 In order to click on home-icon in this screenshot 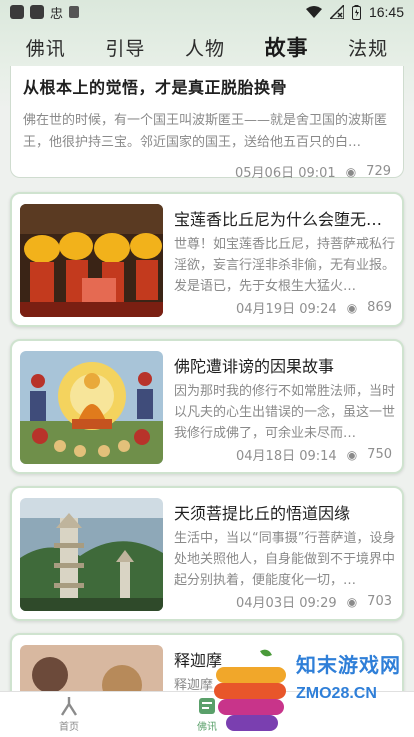, I will do `click(69, 706)`.